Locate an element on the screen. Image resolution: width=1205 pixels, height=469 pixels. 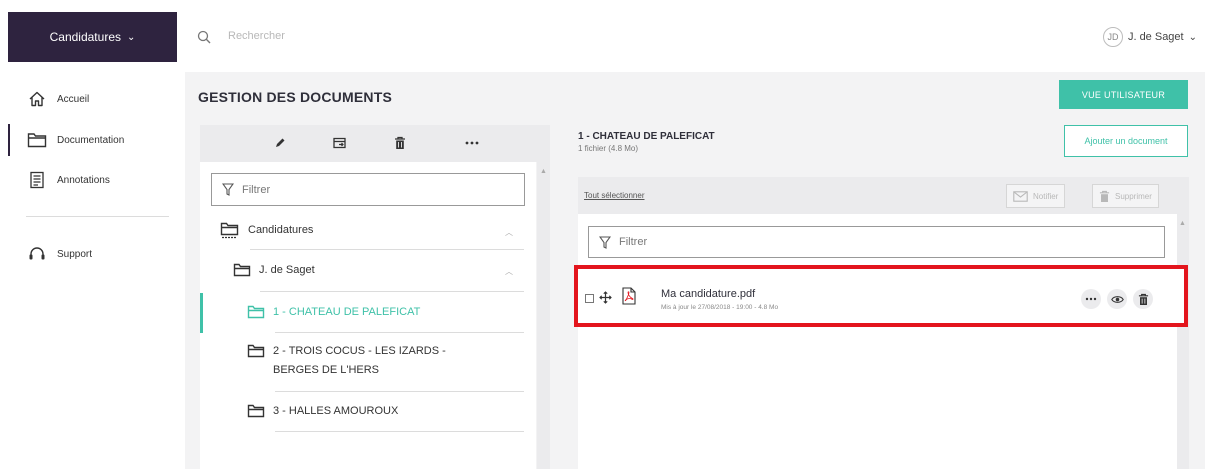
sidebar-item-annotations: Annotations is located at coordinates (92, 180).